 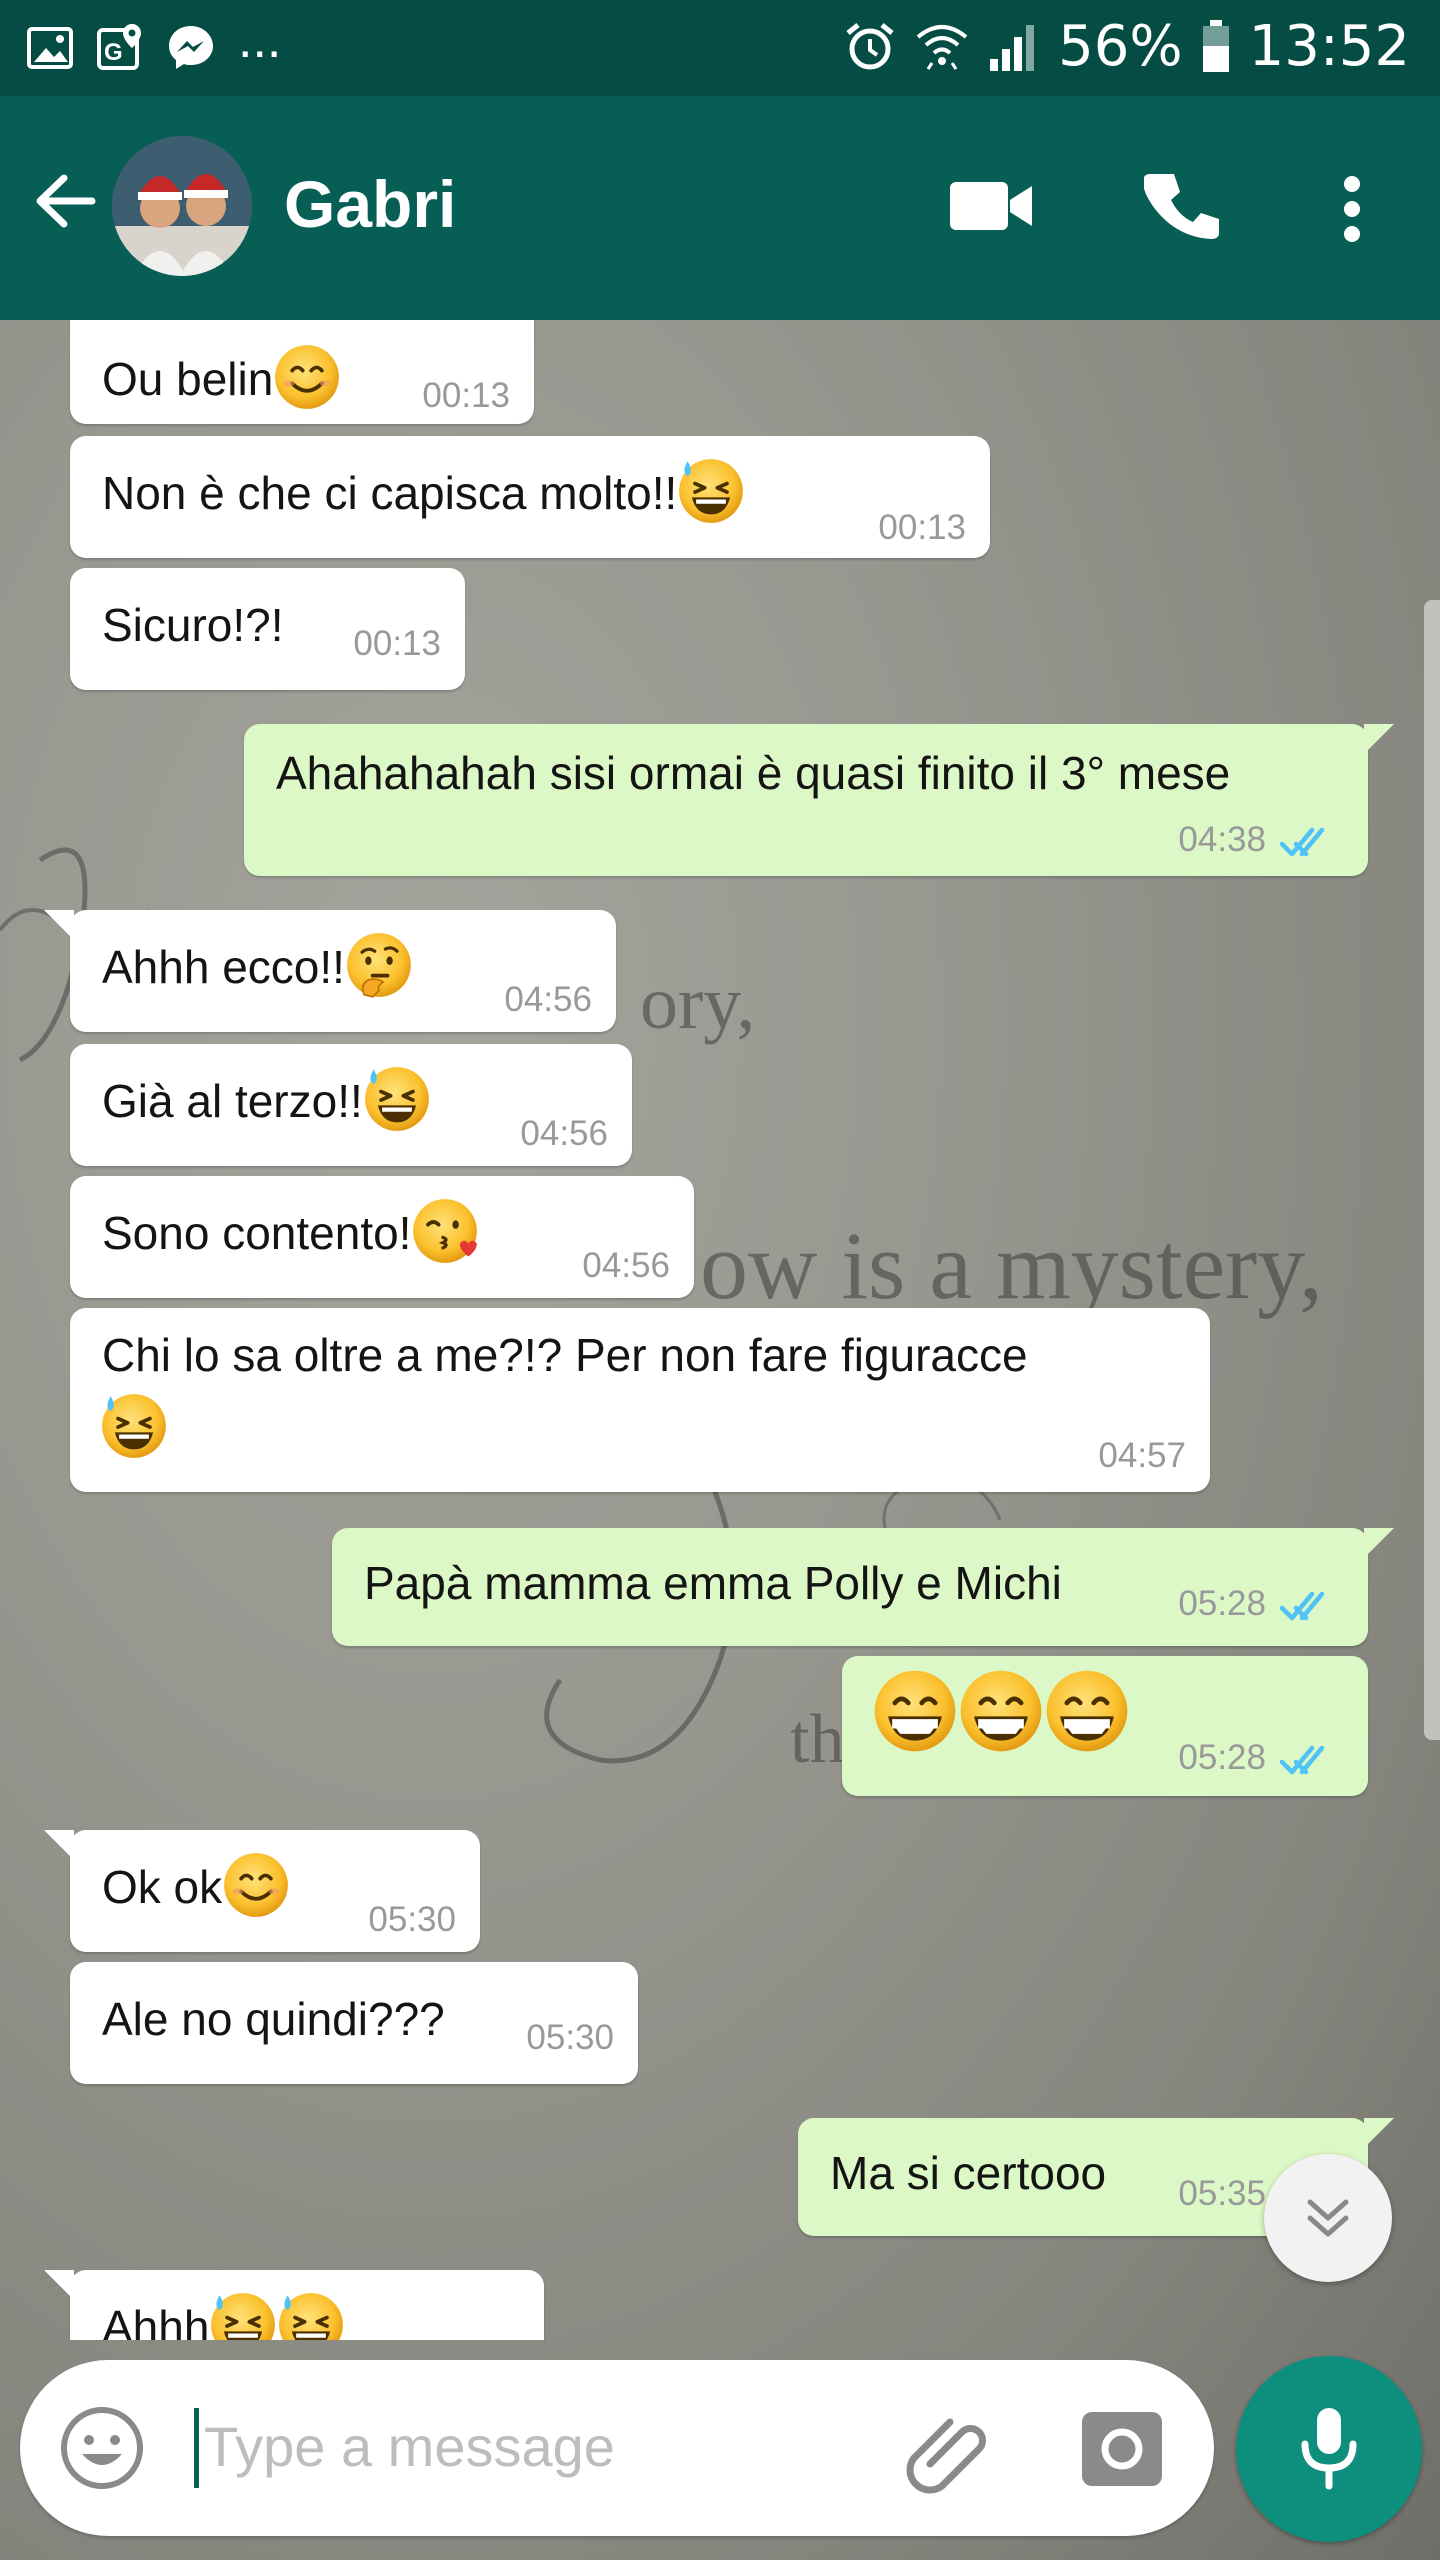 I want to click on message-emoji-row, so click(x=1001, y=1717).